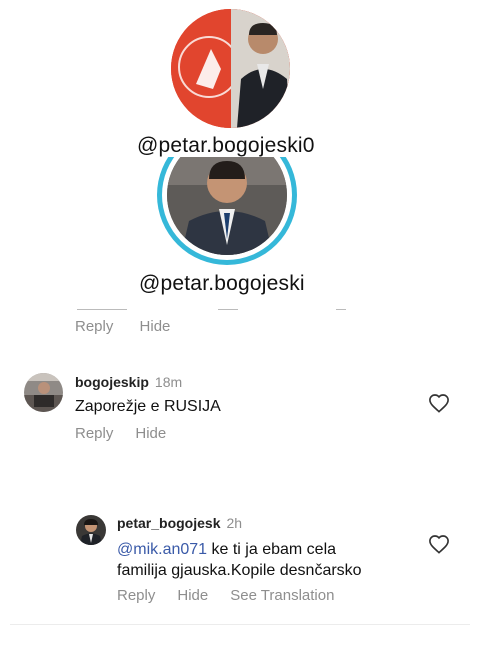 The image size is (480, 645). I want to click on comment-actions: Reply Hide See Translation, so click(236, 596).